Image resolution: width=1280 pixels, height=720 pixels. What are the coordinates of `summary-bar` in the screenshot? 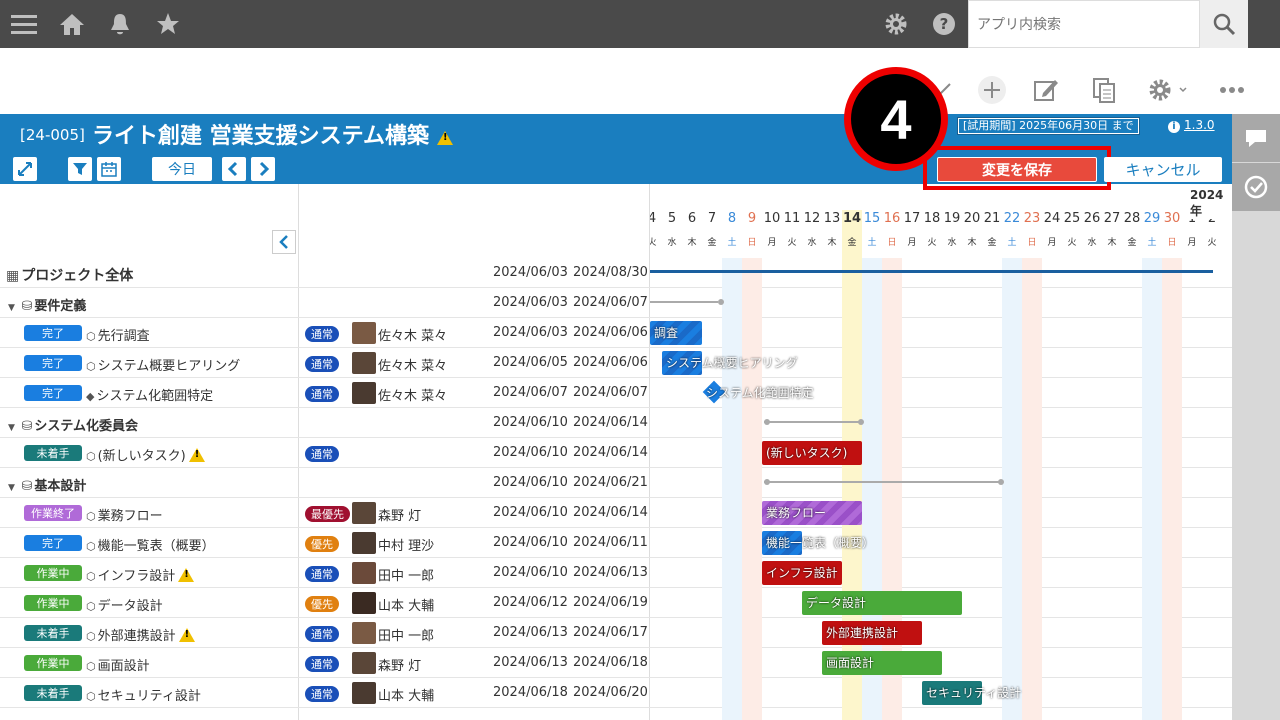 It's located at (931, 271).